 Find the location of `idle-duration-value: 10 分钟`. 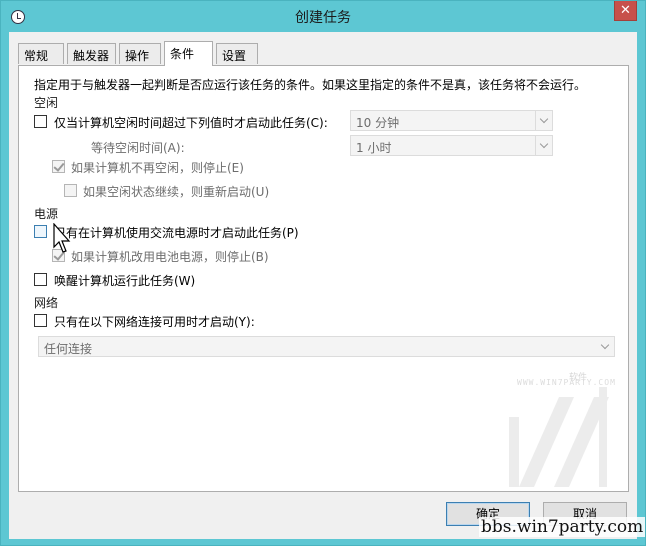

idle-duration-value: 10 分钟 is located at coordinates (378, 123).